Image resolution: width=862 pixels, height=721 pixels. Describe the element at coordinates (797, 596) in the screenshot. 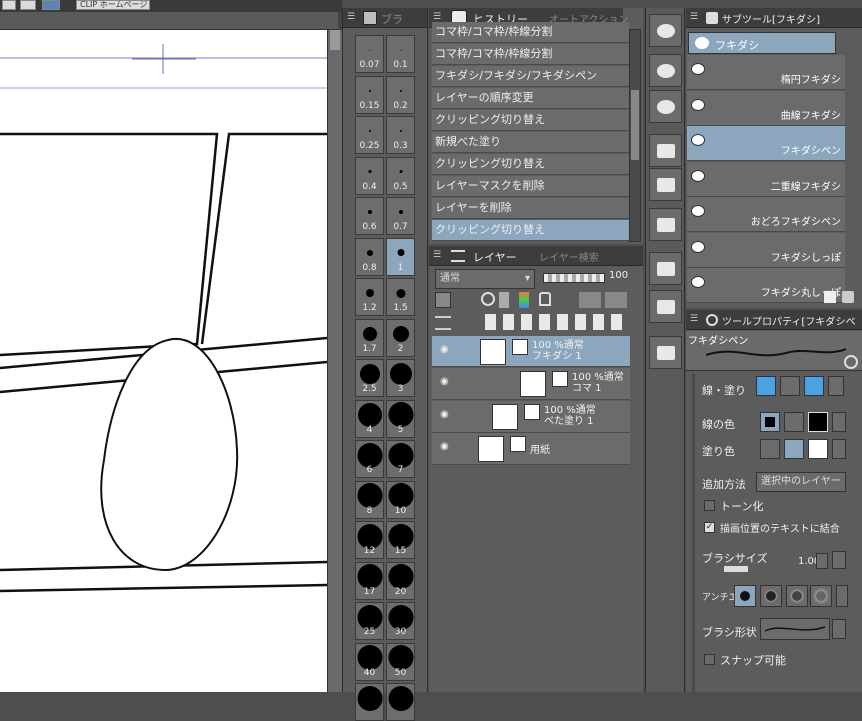

I see `antialias-medium-button` at that location.